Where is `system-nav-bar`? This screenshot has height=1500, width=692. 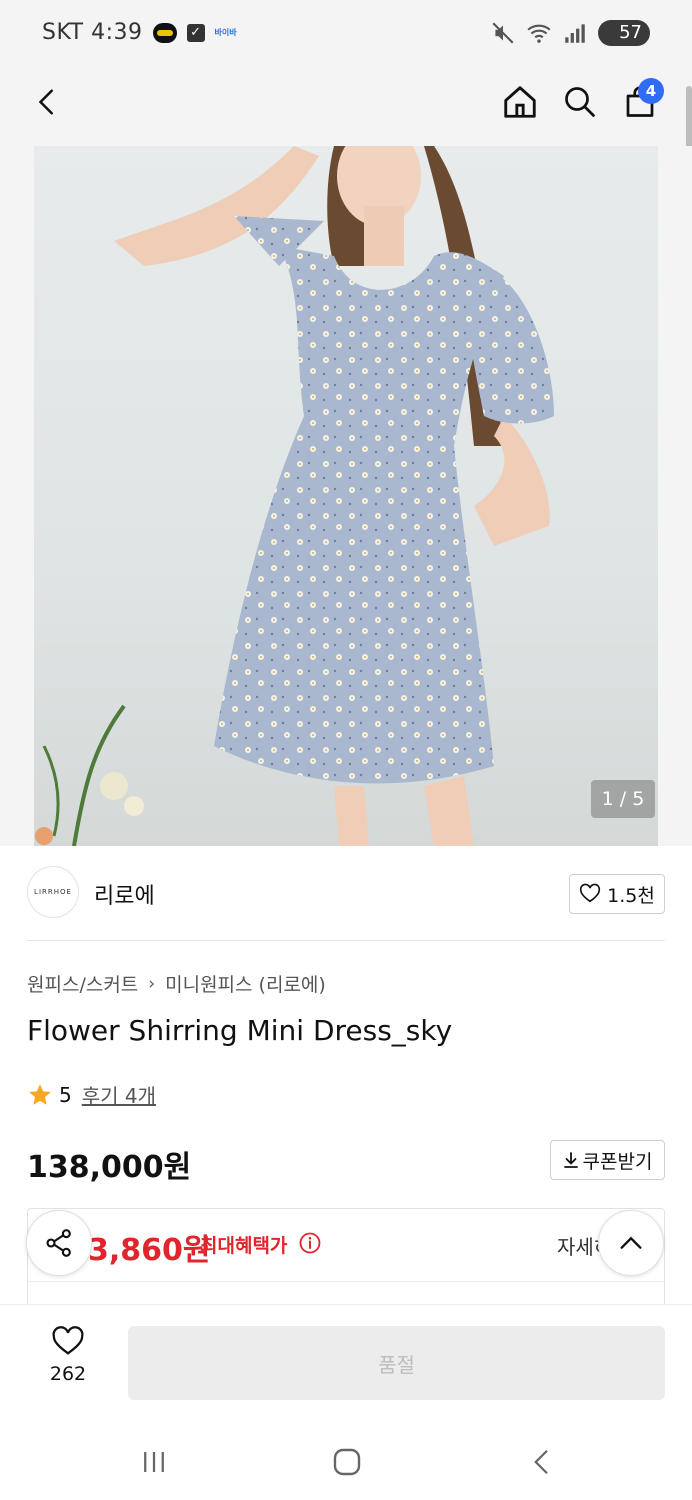
system-nav-bar is located at coordinates (346, 1461).